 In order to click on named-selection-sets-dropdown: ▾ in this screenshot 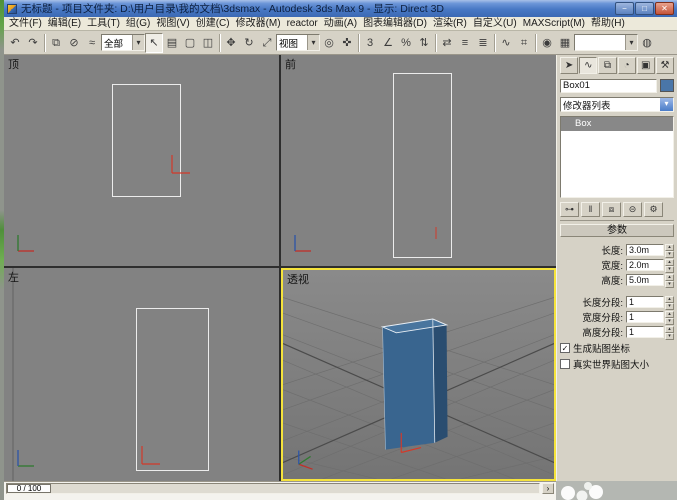, I will do `click(606, 42)`.